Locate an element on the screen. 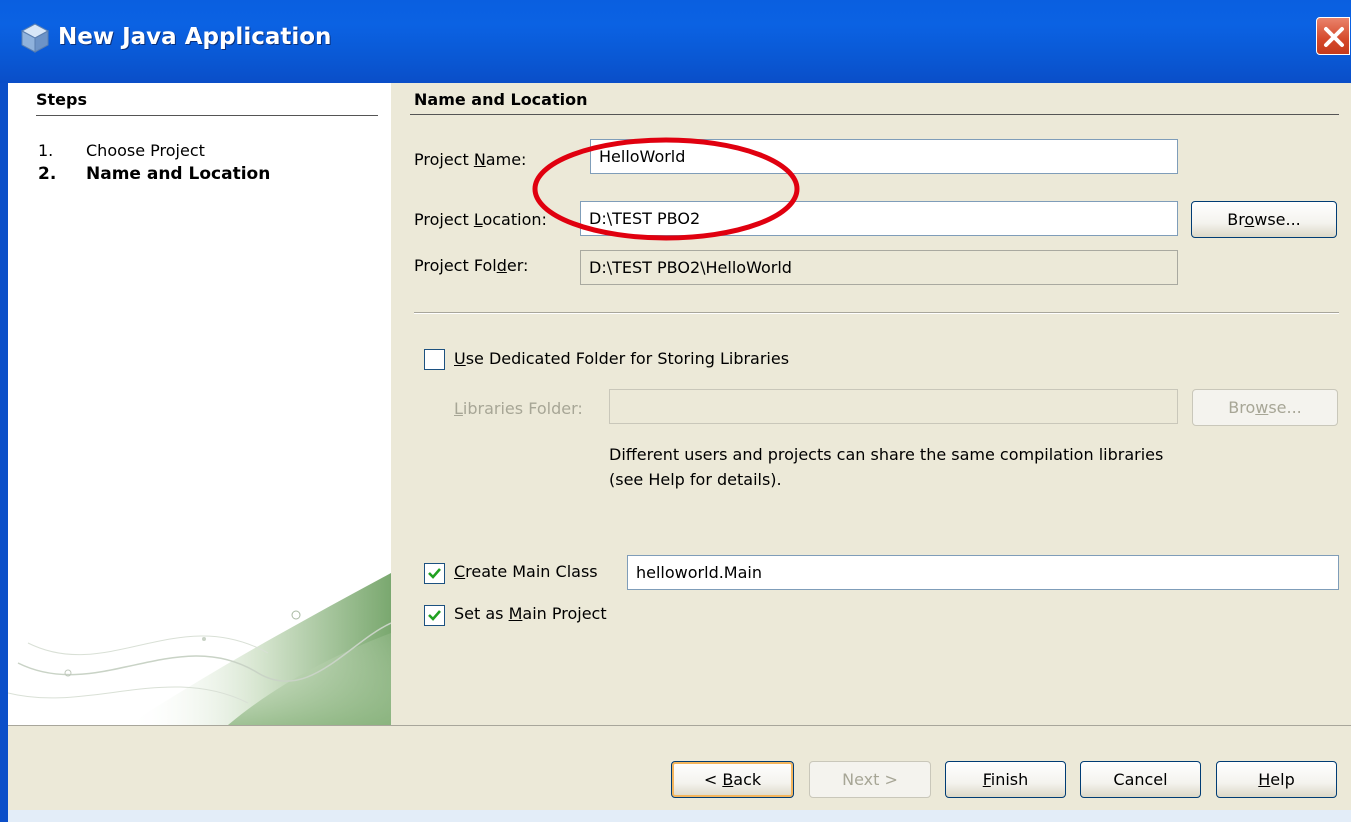 This screenshot has height=822, width=1351. project-folder-field: D:\TEST PBO2\HelloWorld is located at coordinates (879, 267).